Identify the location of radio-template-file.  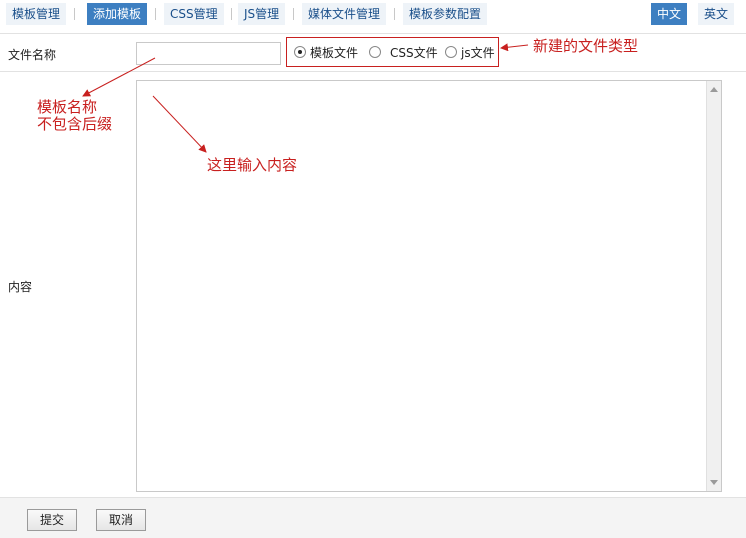
(300, 52).